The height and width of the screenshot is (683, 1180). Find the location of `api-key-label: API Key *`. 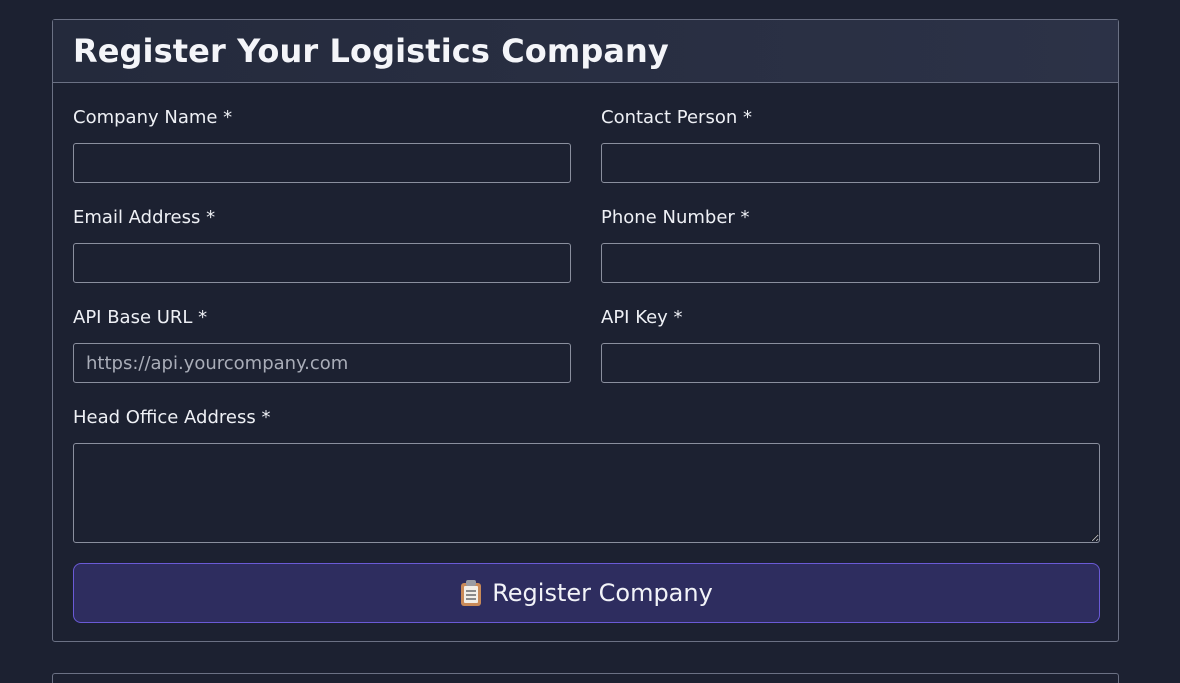

api-key-label: API Key * is located at coordinates (642, 317).